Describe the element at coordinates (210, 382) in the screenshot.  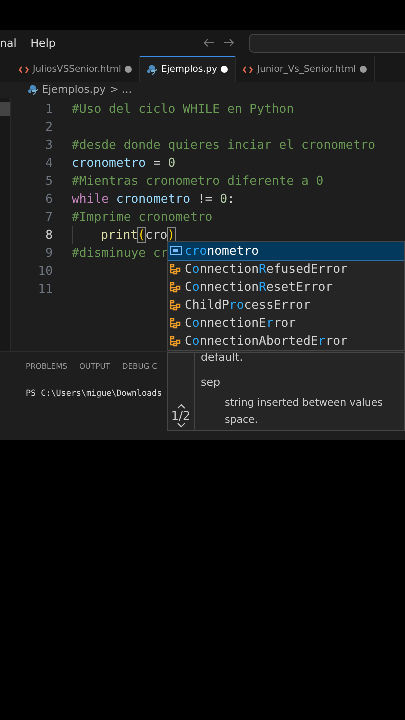
I see `hint-text: sep` at that location.